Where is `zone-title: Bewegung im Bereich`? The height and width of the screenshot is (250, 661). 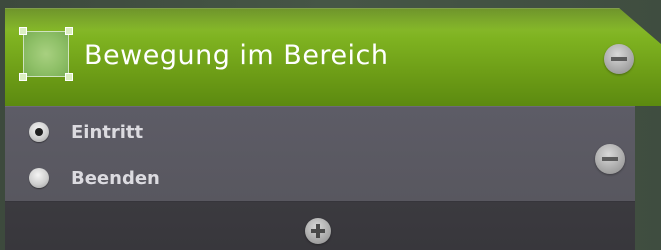
zone-title: Bewegung im Bereich is located at coordinates (236, 55).